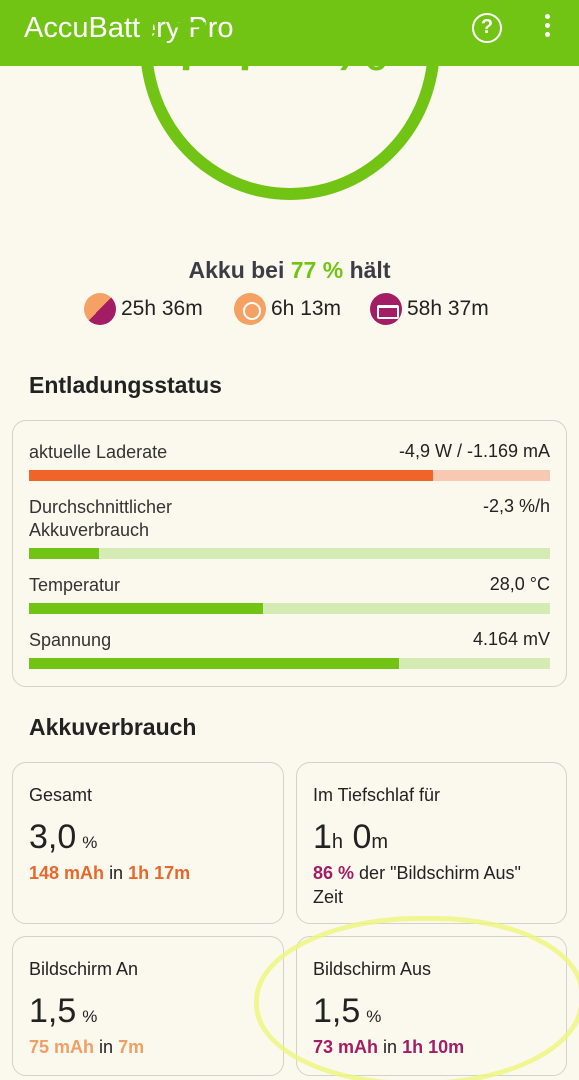 The image size is (579, 1080). What do you see at coordinates (516, 506) in the screenshot?
I see `average-value: -2,3 %/h` at bounding box center [516, 506].